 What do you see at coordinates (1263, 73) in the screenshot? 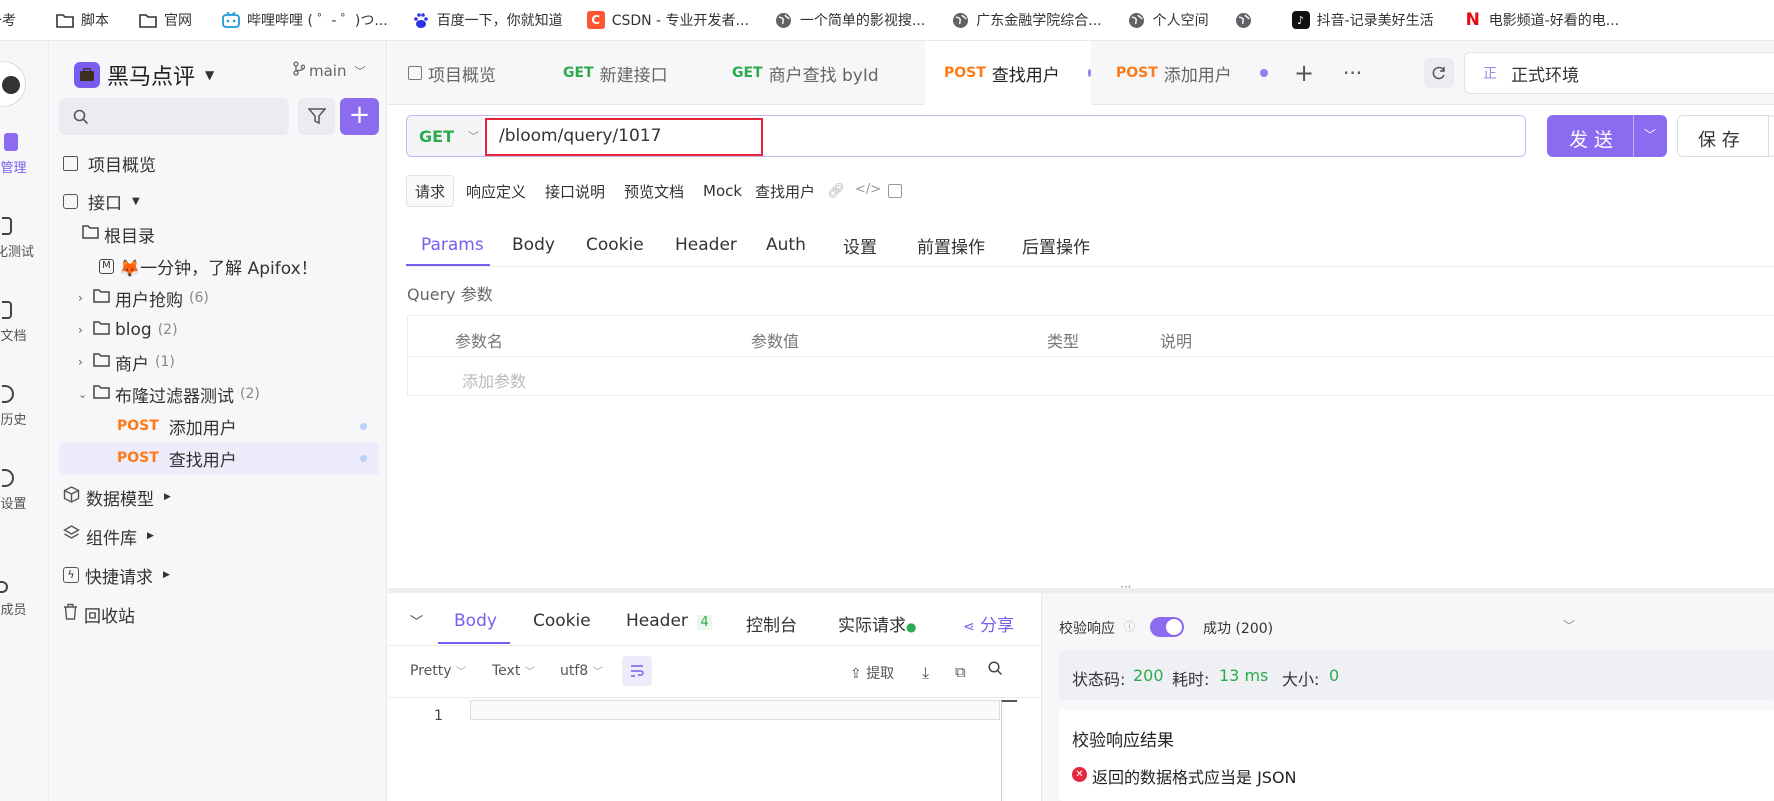
I see `unsaved-dot` at bounding box center [1263, 73].